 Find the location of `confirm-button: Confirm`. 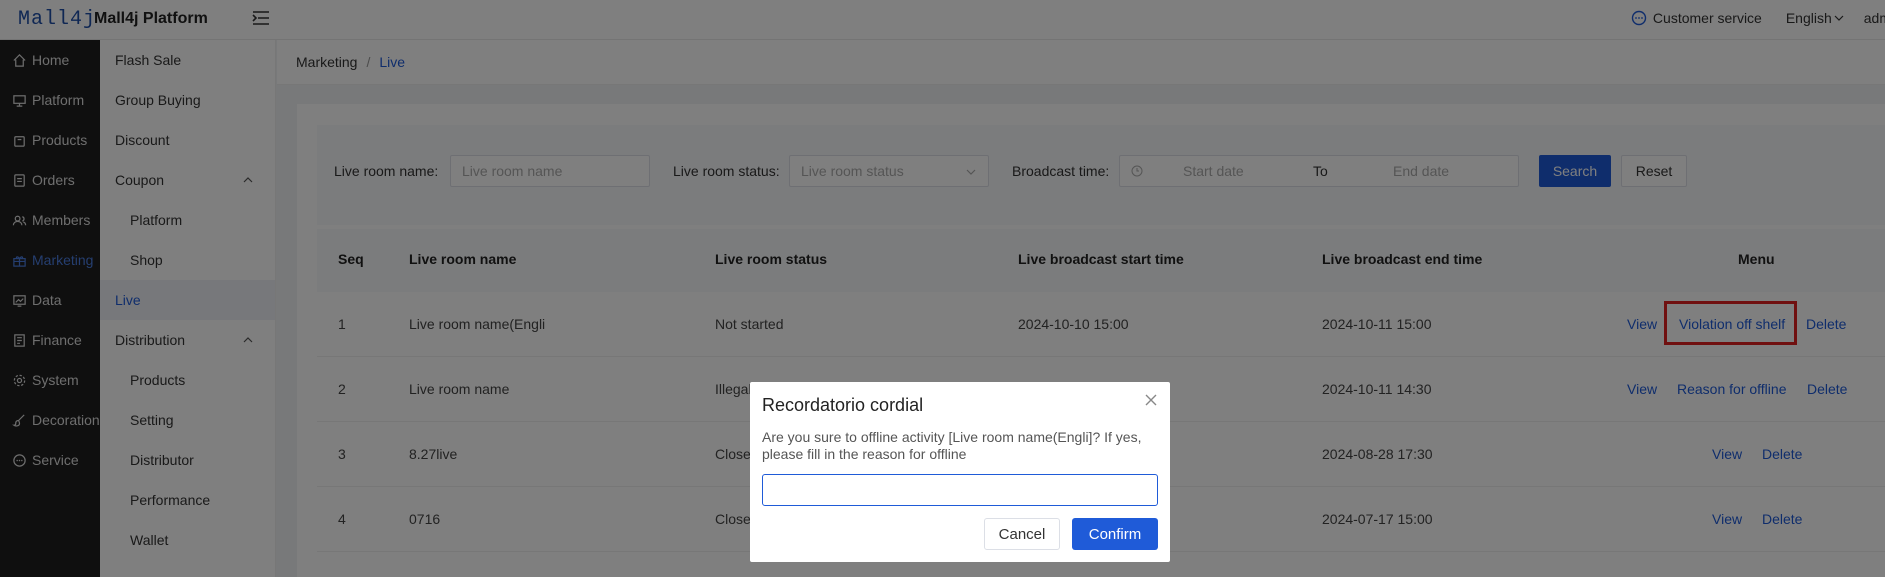

confirm-button: Confirm is located at coordinates (1115, 534).